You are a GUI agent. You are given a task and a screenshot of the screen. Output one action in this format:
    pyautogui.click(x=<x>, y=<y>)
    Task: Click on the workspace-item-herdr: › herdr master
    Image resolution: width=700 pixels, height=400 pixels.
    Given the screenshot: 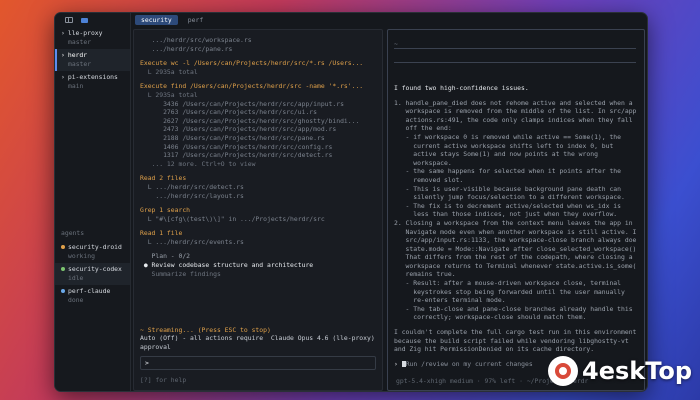 What is the action you would take?
    pyautogui.click(x=92, y=60)
    